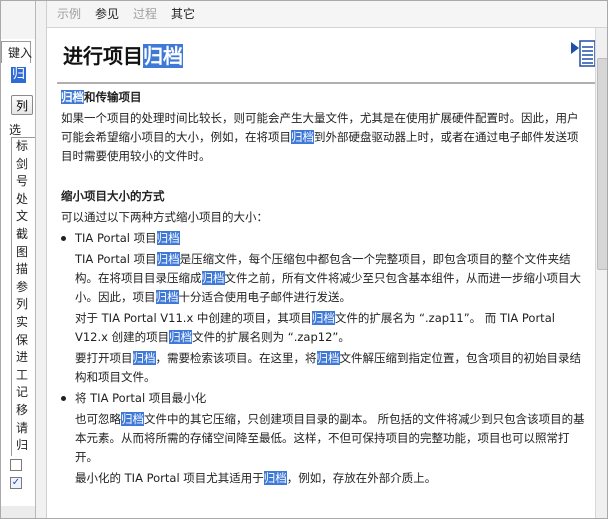 The image size is (608, 519). What do you see at coordinates (18, 20) in the screenshot?
I see `left-pane-header` at bounding box center [18, 20].